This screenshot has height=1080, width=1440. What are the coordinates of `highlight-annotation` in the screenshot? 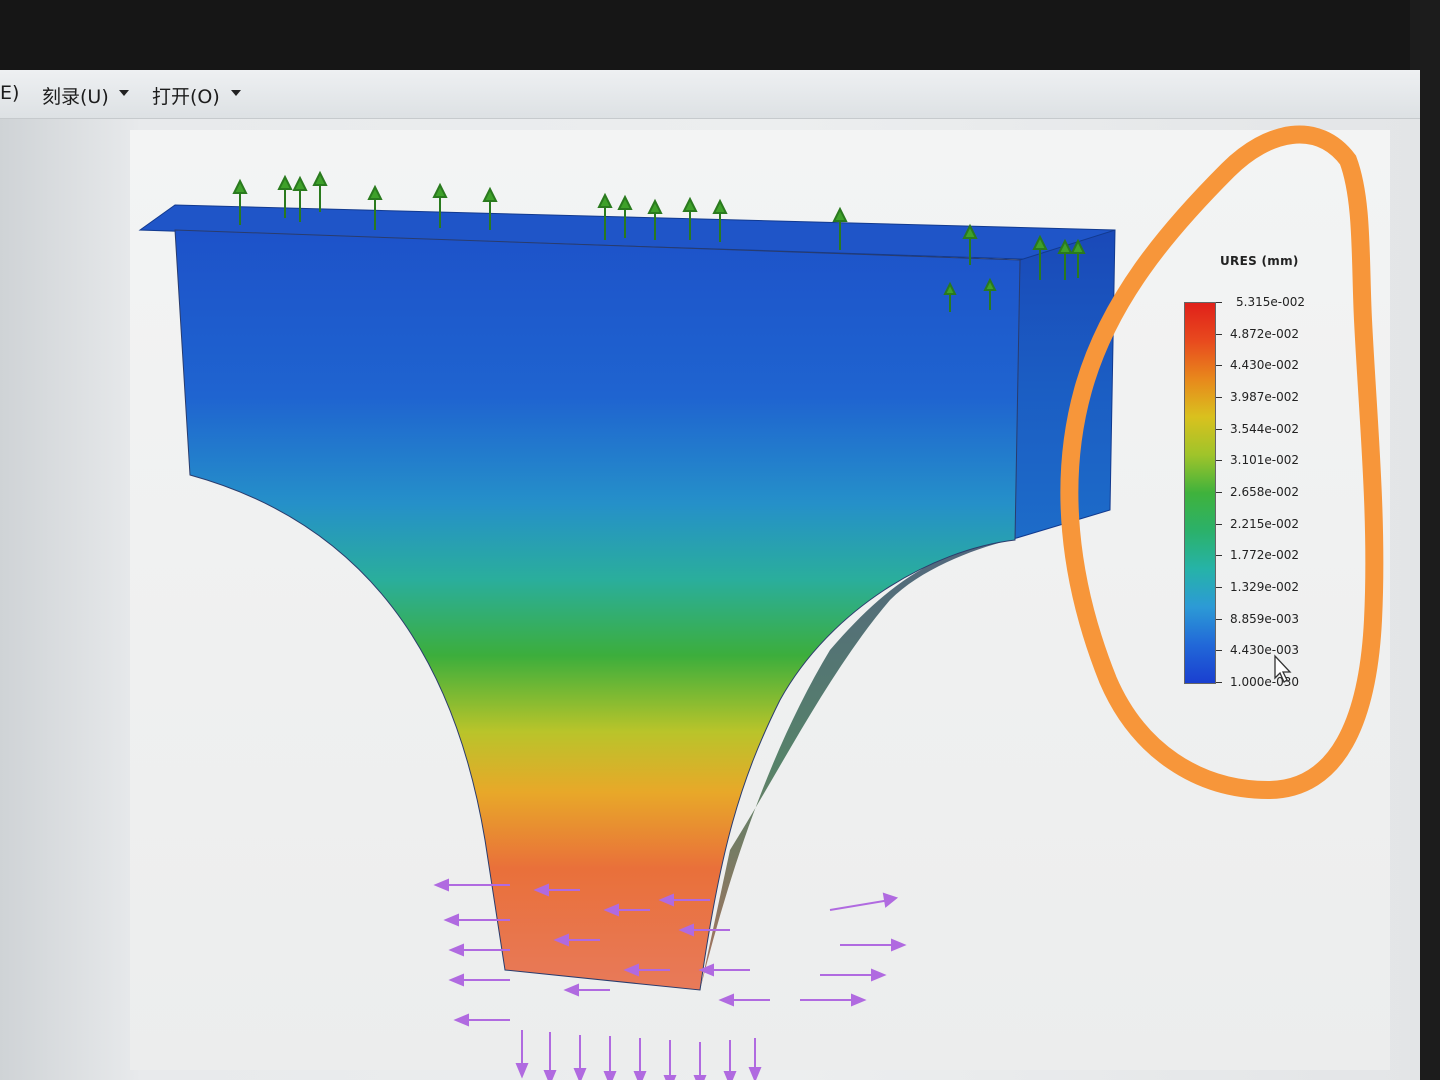 It's located at (1222, 462).